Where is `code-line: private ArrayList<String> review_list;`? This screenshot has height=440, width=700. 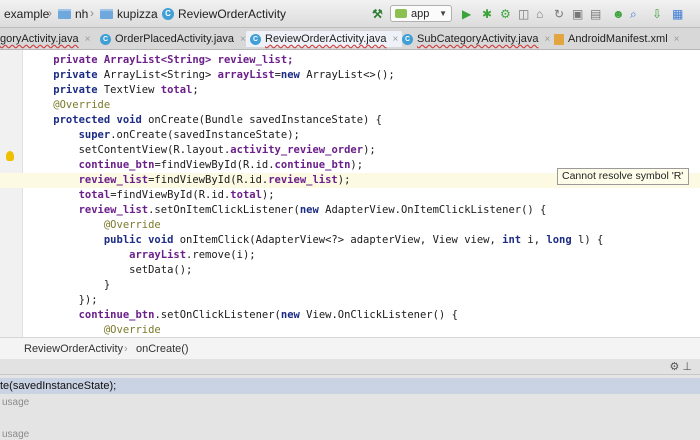 code-line: private ArrayList<String> review_list; is located at coordinates (350, 60).